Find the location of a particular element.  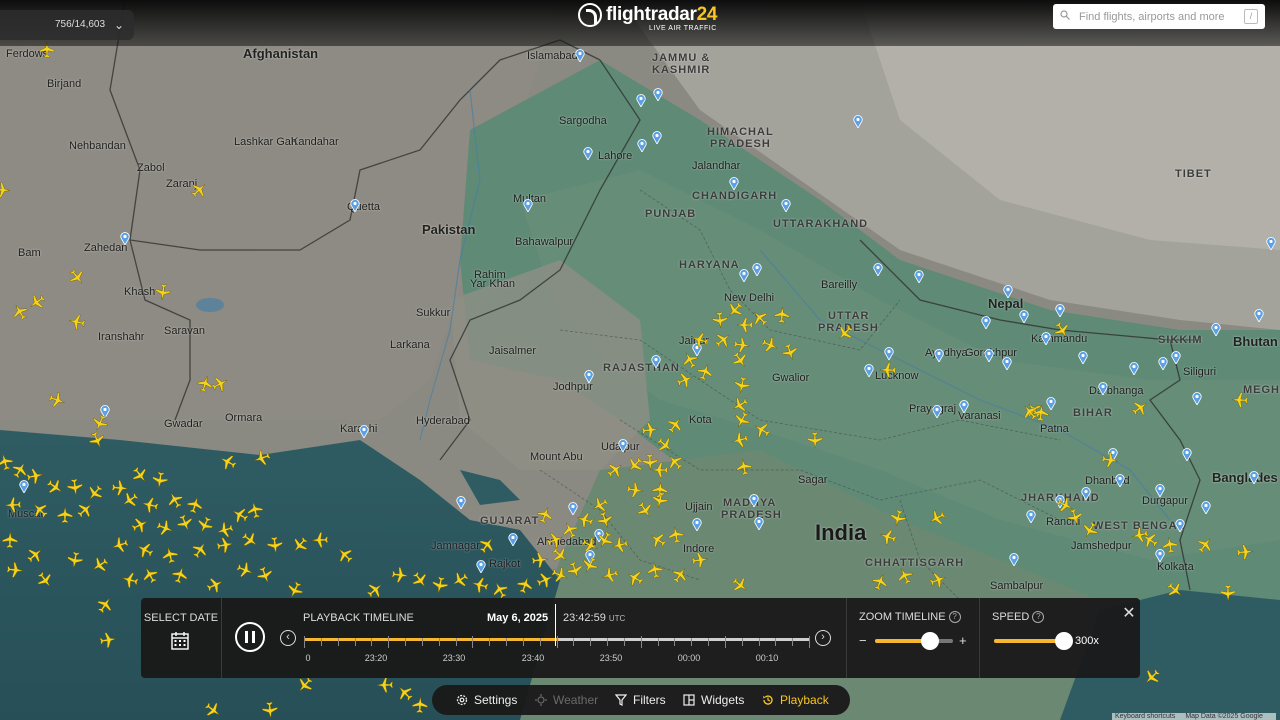

search-box: / is located at coordinates (1159, 16).